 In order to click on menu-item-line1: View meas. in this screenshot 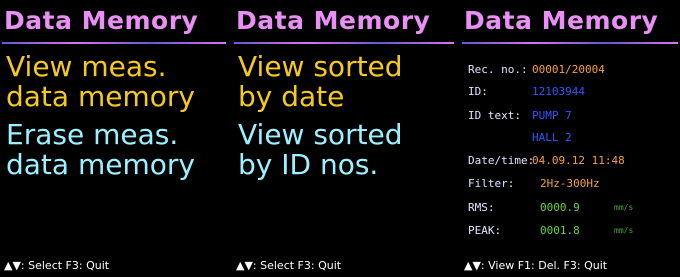, I will do `click(86, 66)`.